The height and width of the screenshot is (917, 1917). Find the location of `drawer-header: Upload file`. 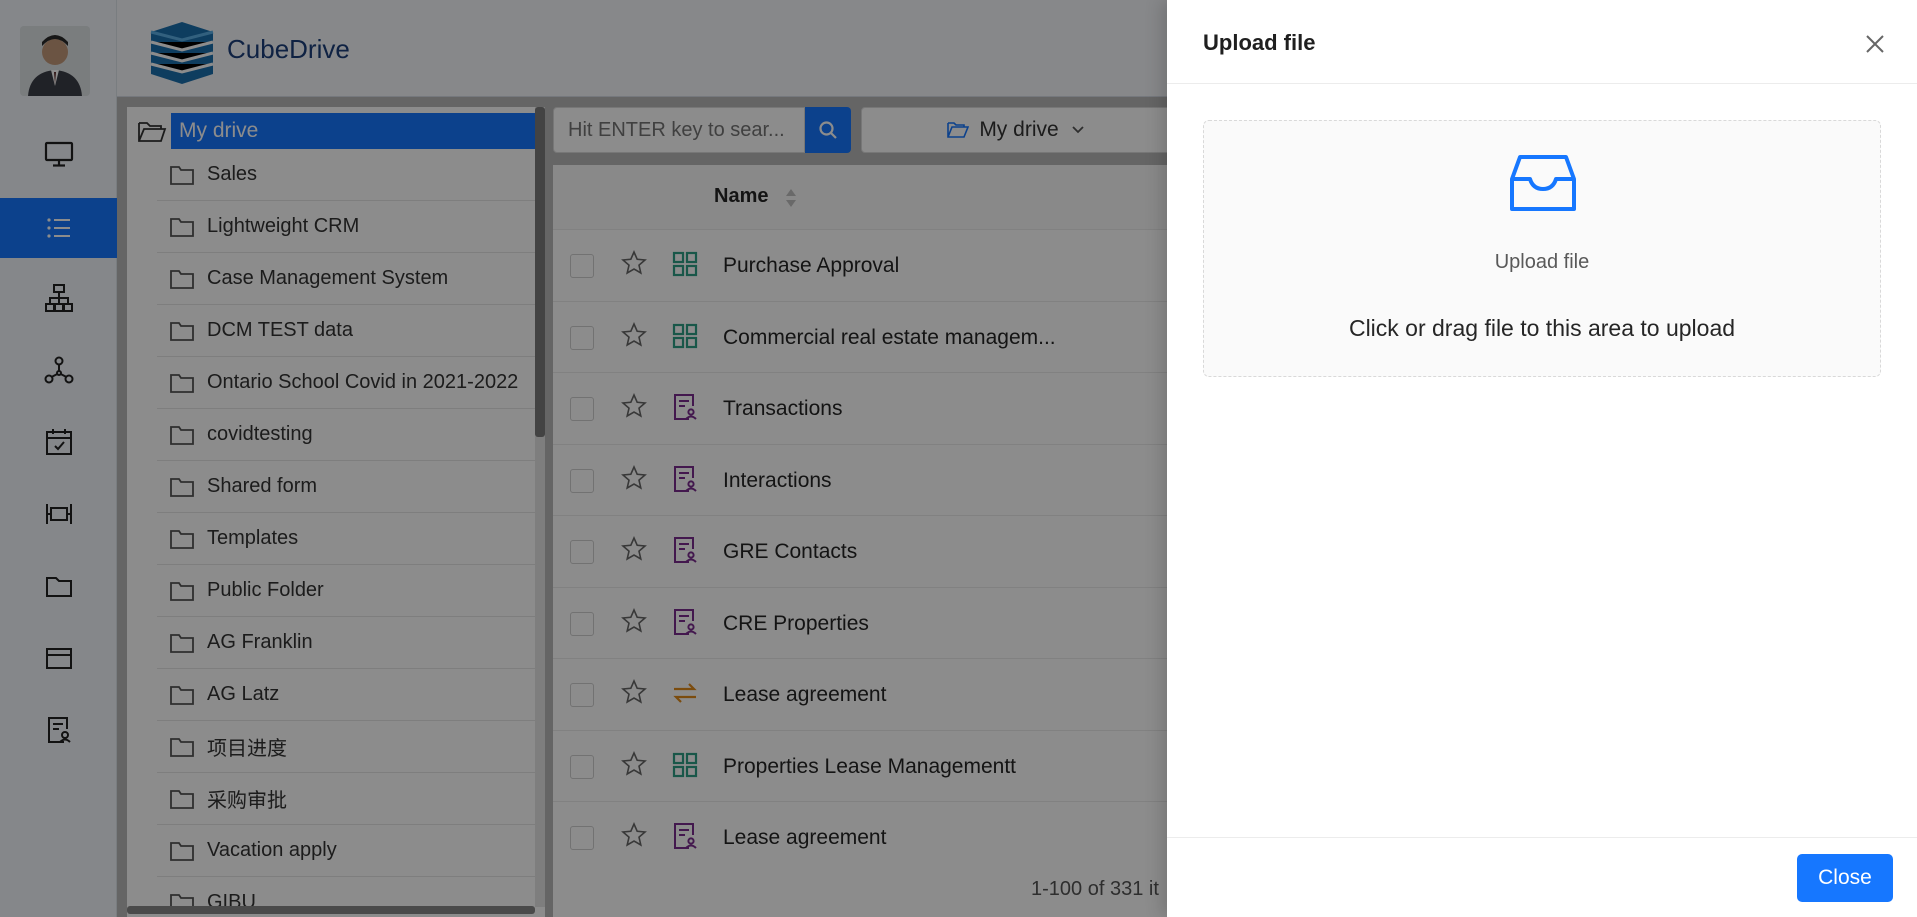

drawer-header: Upload file is located at coordinates (1542, 42).